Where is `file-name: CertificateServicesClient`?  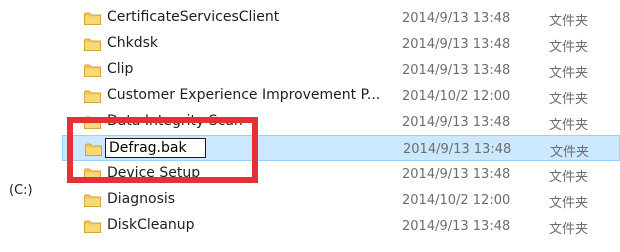 file-name: CertificateServicesClient is located at coordinates (193, 17).